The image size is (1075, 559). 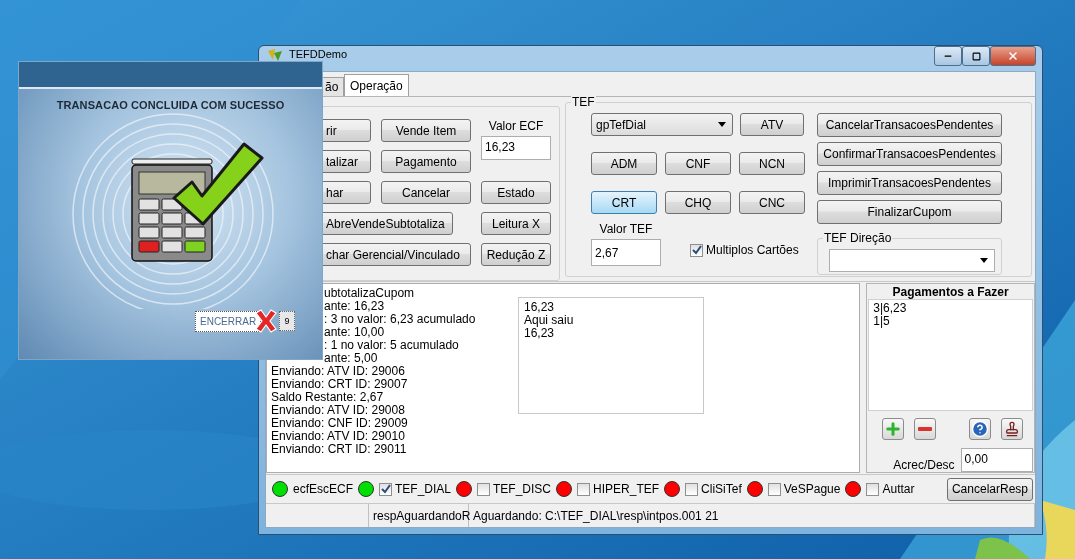 What do you see at coordinates (626, 252) in the screenshot?
I see `input-field: 2,67` at bounding box center [626, 252].